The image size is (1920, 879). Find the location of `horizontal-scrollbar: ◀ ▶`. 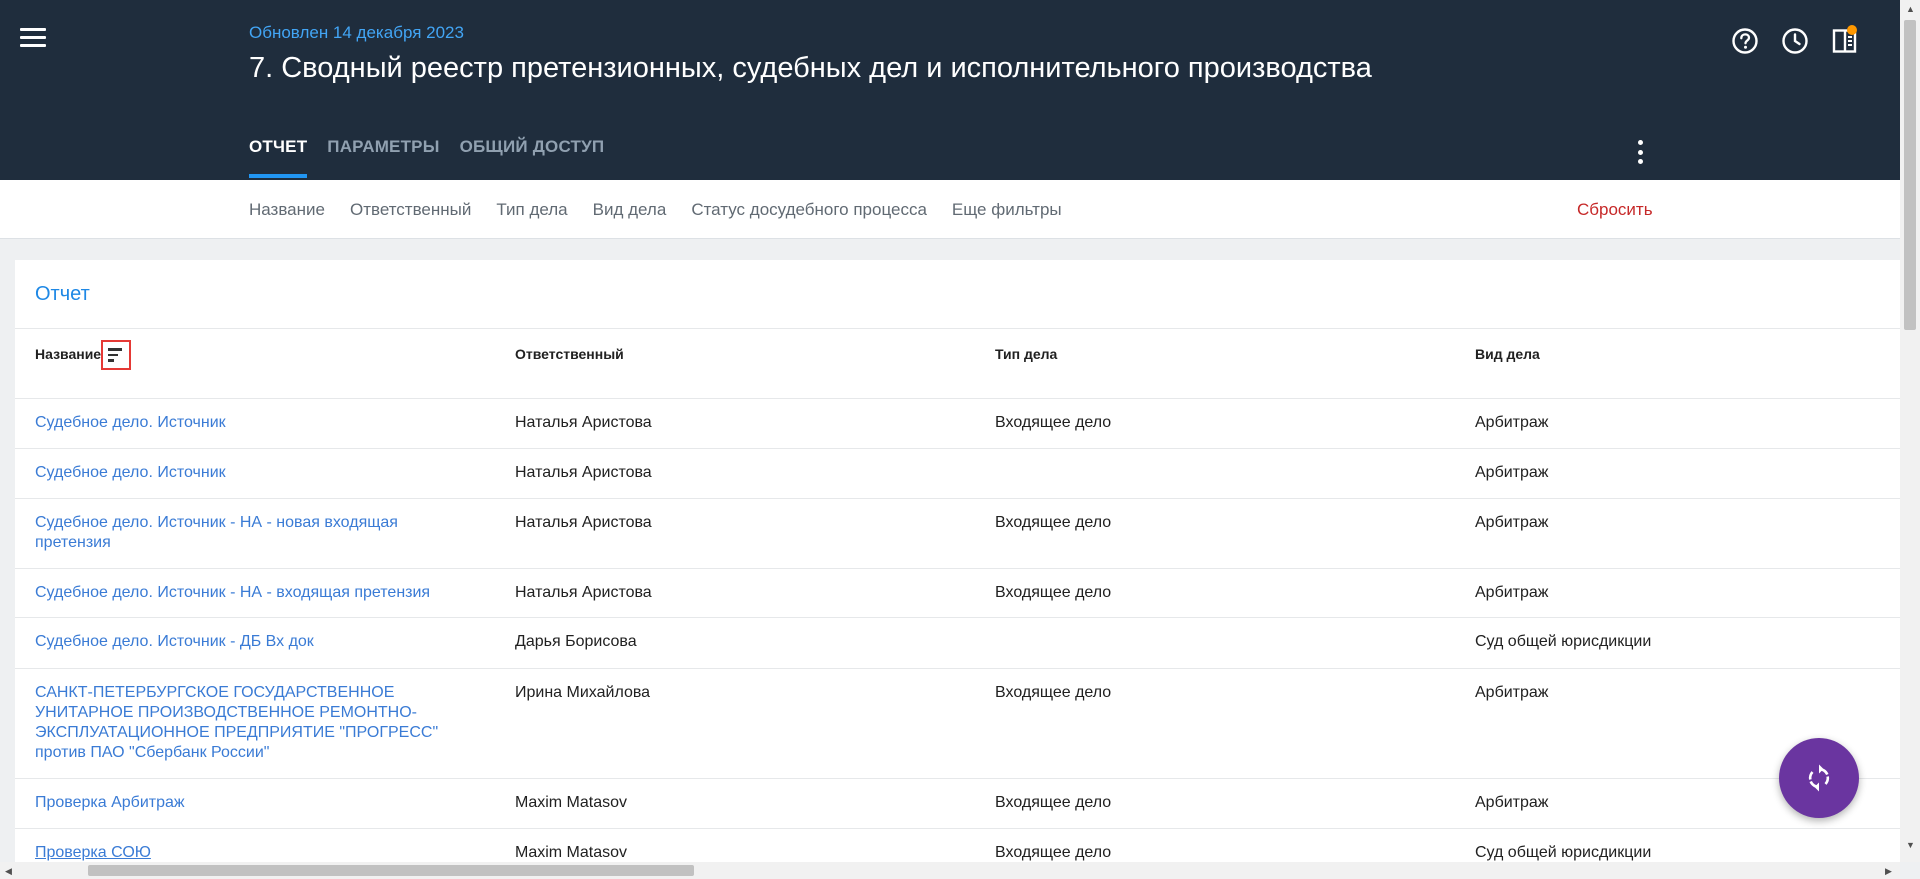

horizontal-scrollbar: ◀ ▶ is located at coordinates (950, 870).